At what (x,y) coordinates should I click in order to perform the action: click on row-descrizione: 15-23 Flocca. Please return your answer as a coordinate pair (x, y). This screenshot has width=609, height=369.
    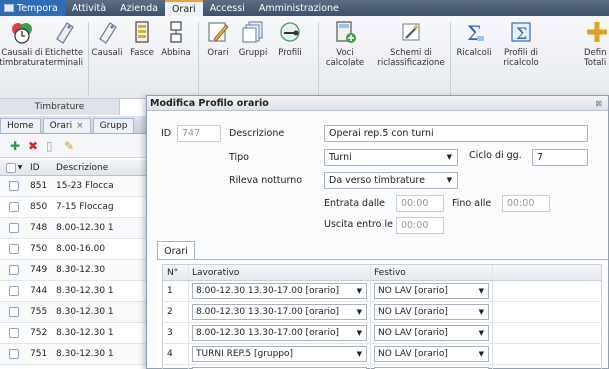
    Looking at the image, I should click on (85, 186).